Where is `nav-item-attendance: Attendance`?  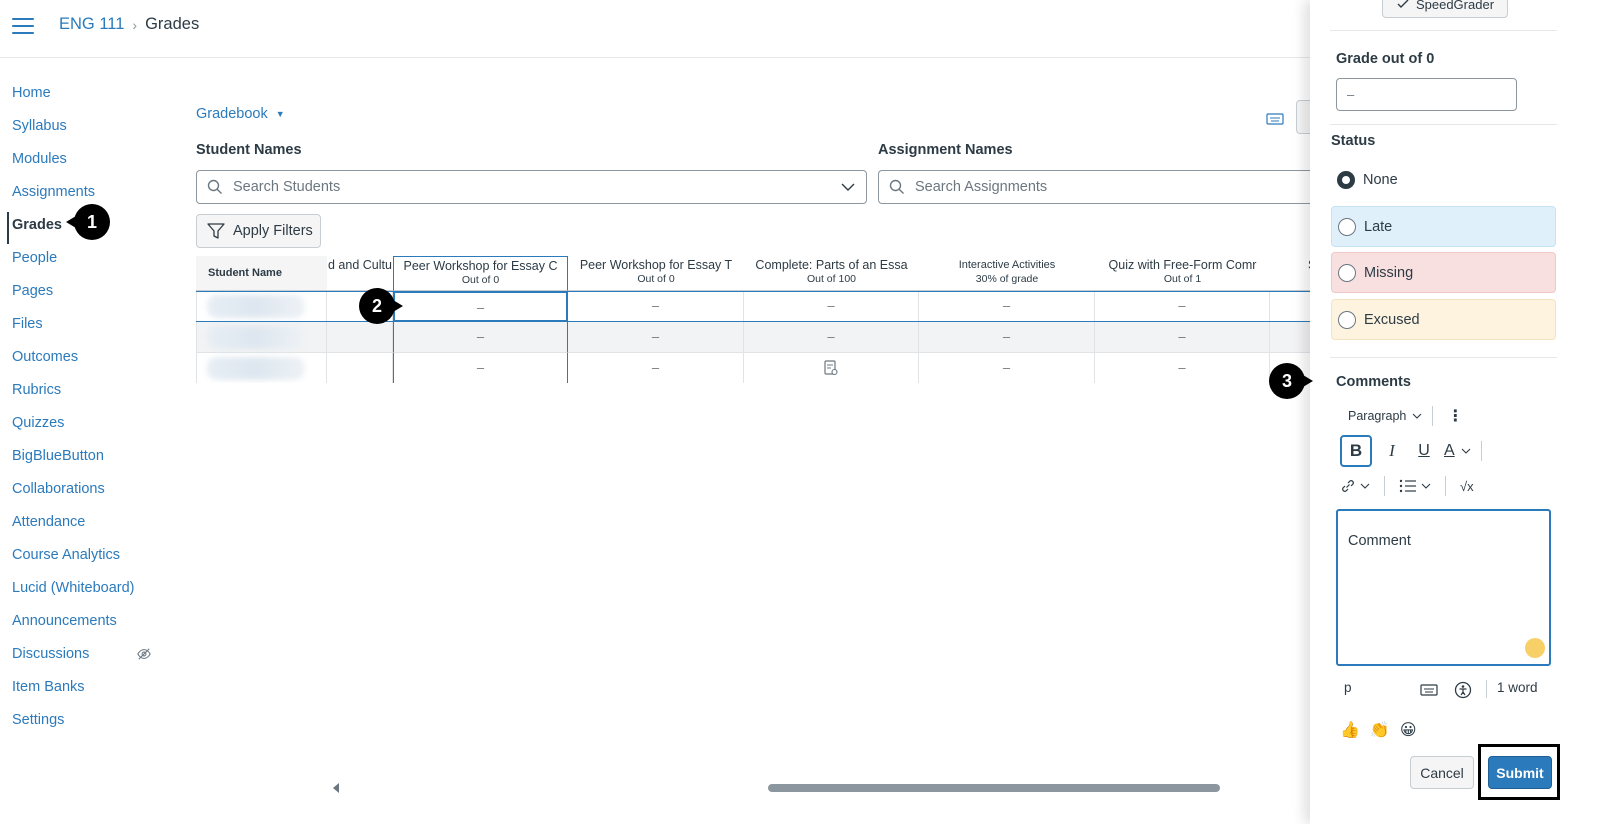
nav-item-attendance: Attendance is located at coordinates (90, 527).